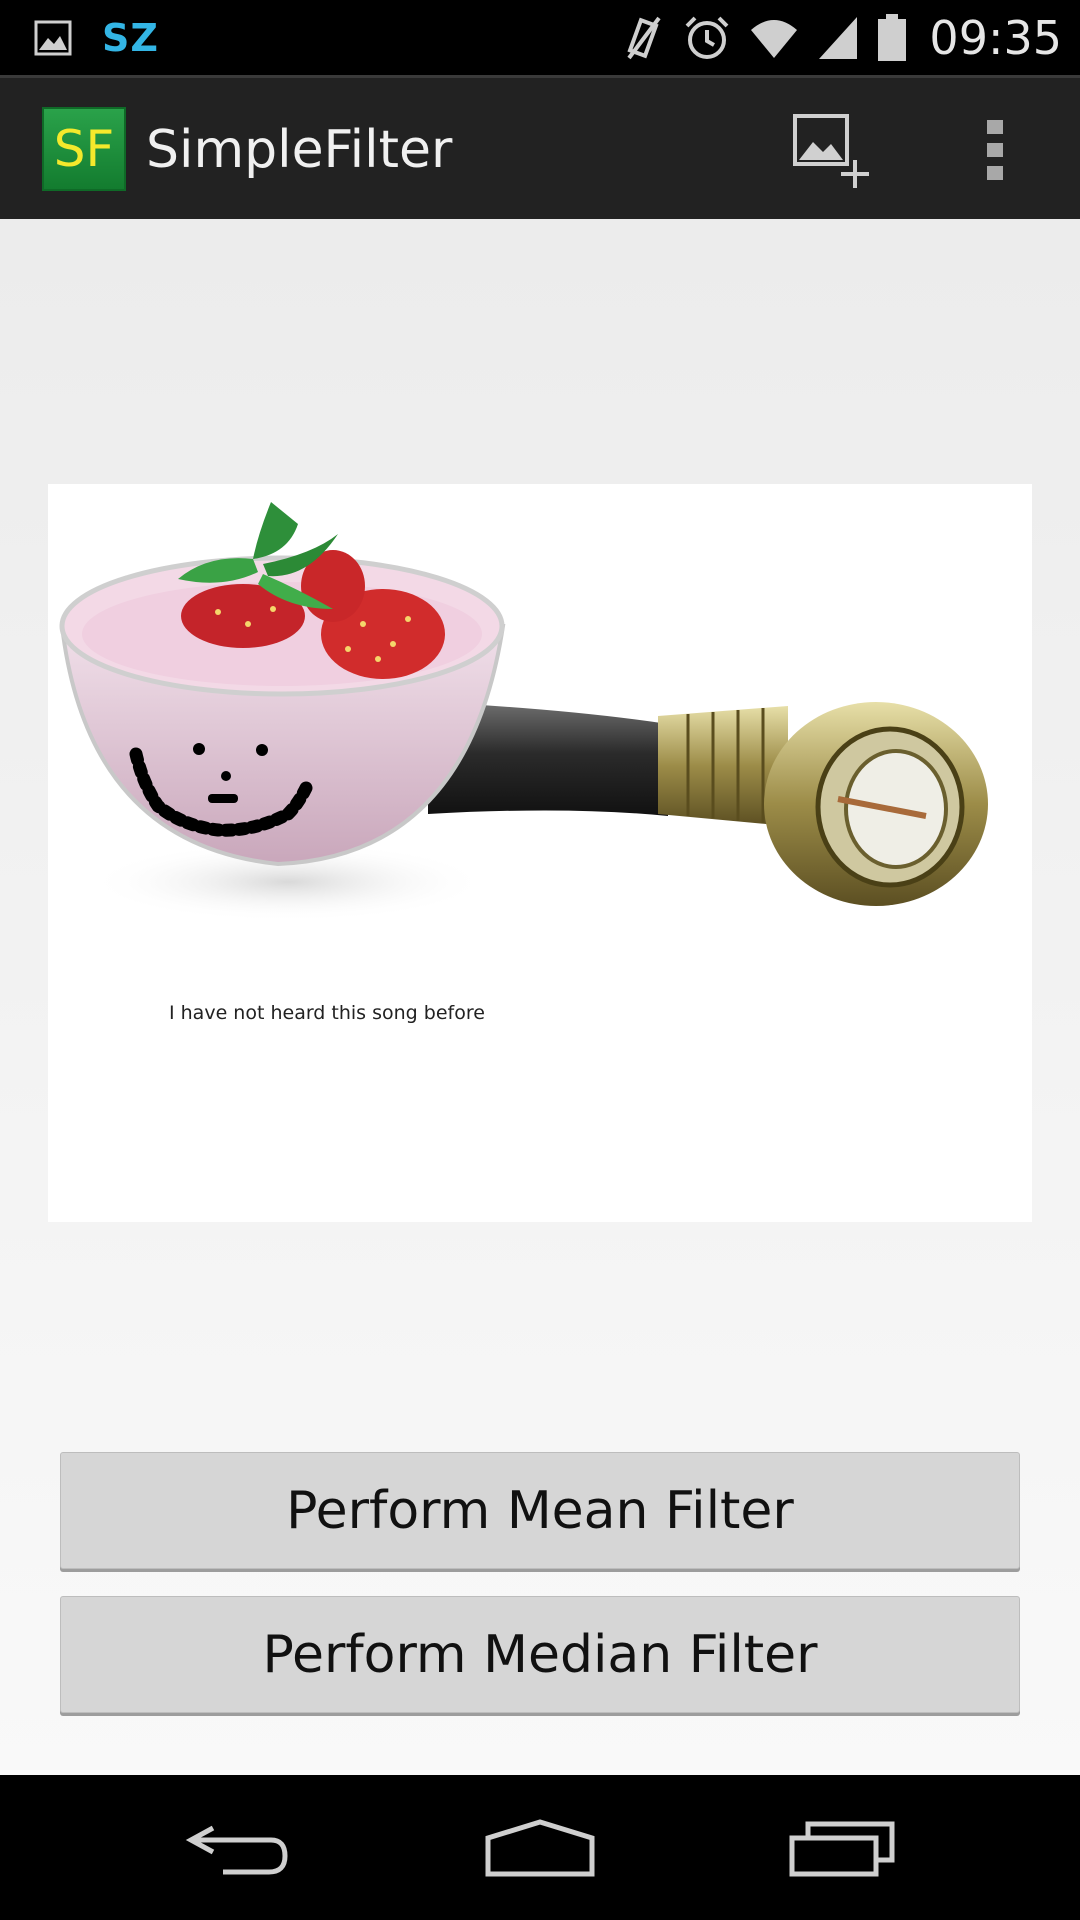  I want to click on add-image-button, so click(830, 150).